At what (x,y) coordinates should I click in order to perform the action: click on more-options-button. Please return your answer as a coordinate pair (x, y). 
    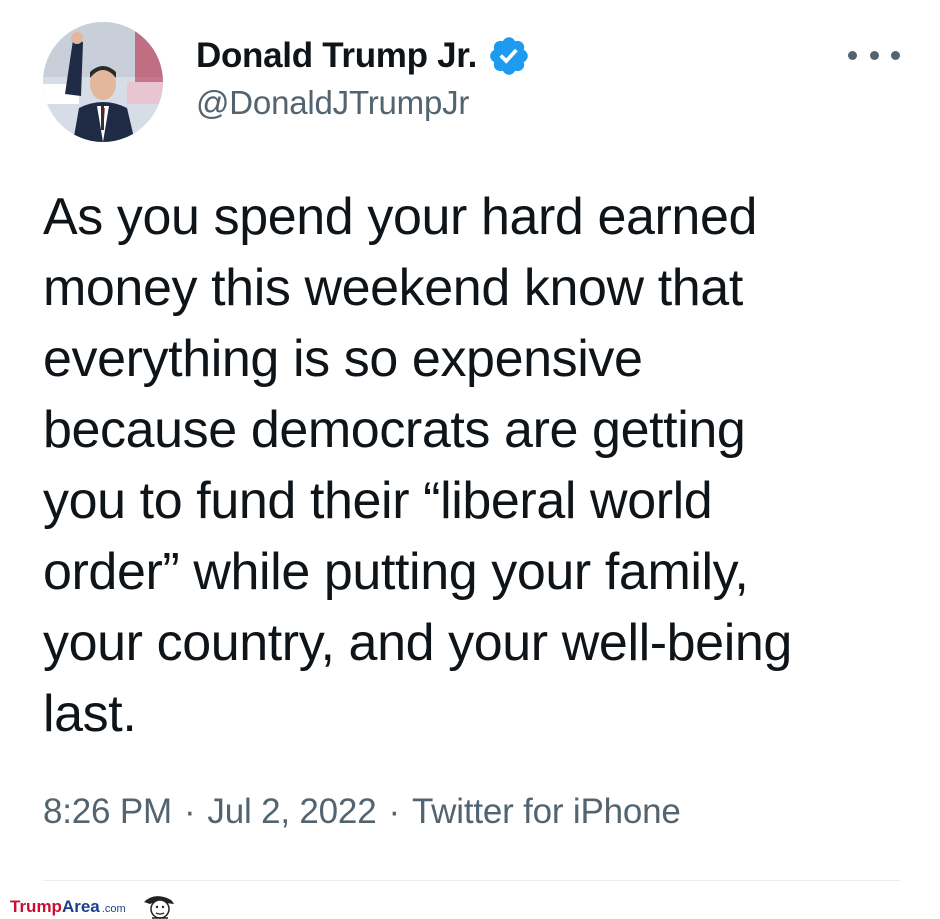
    Looking at the image, I should click on (874, 55).